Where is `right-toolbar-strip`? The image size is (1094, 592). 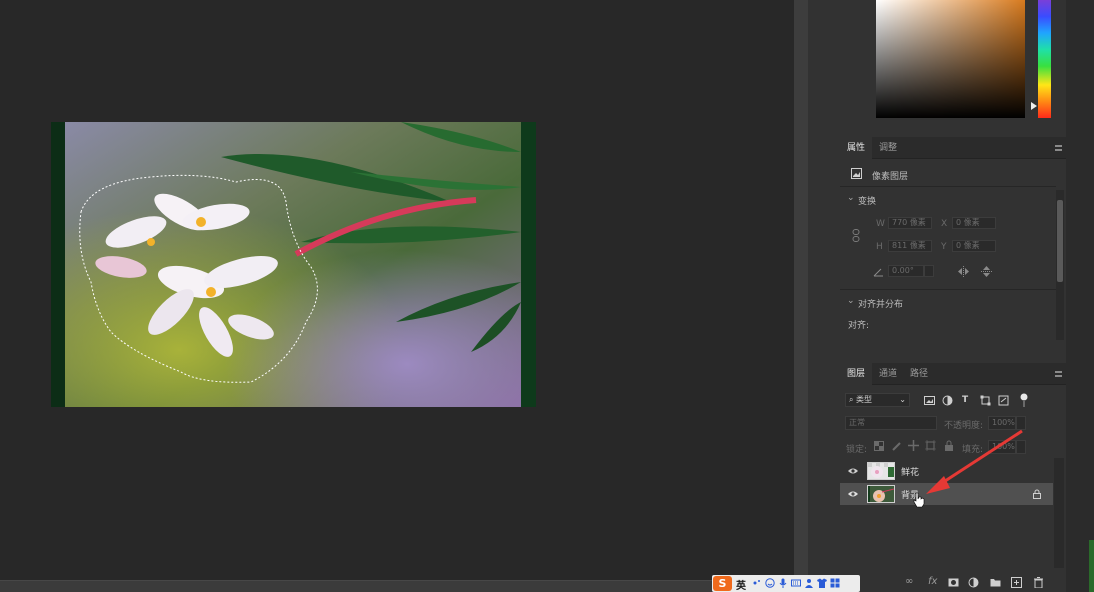
right-toolbar-strip is located at coordinates (1080, 296).